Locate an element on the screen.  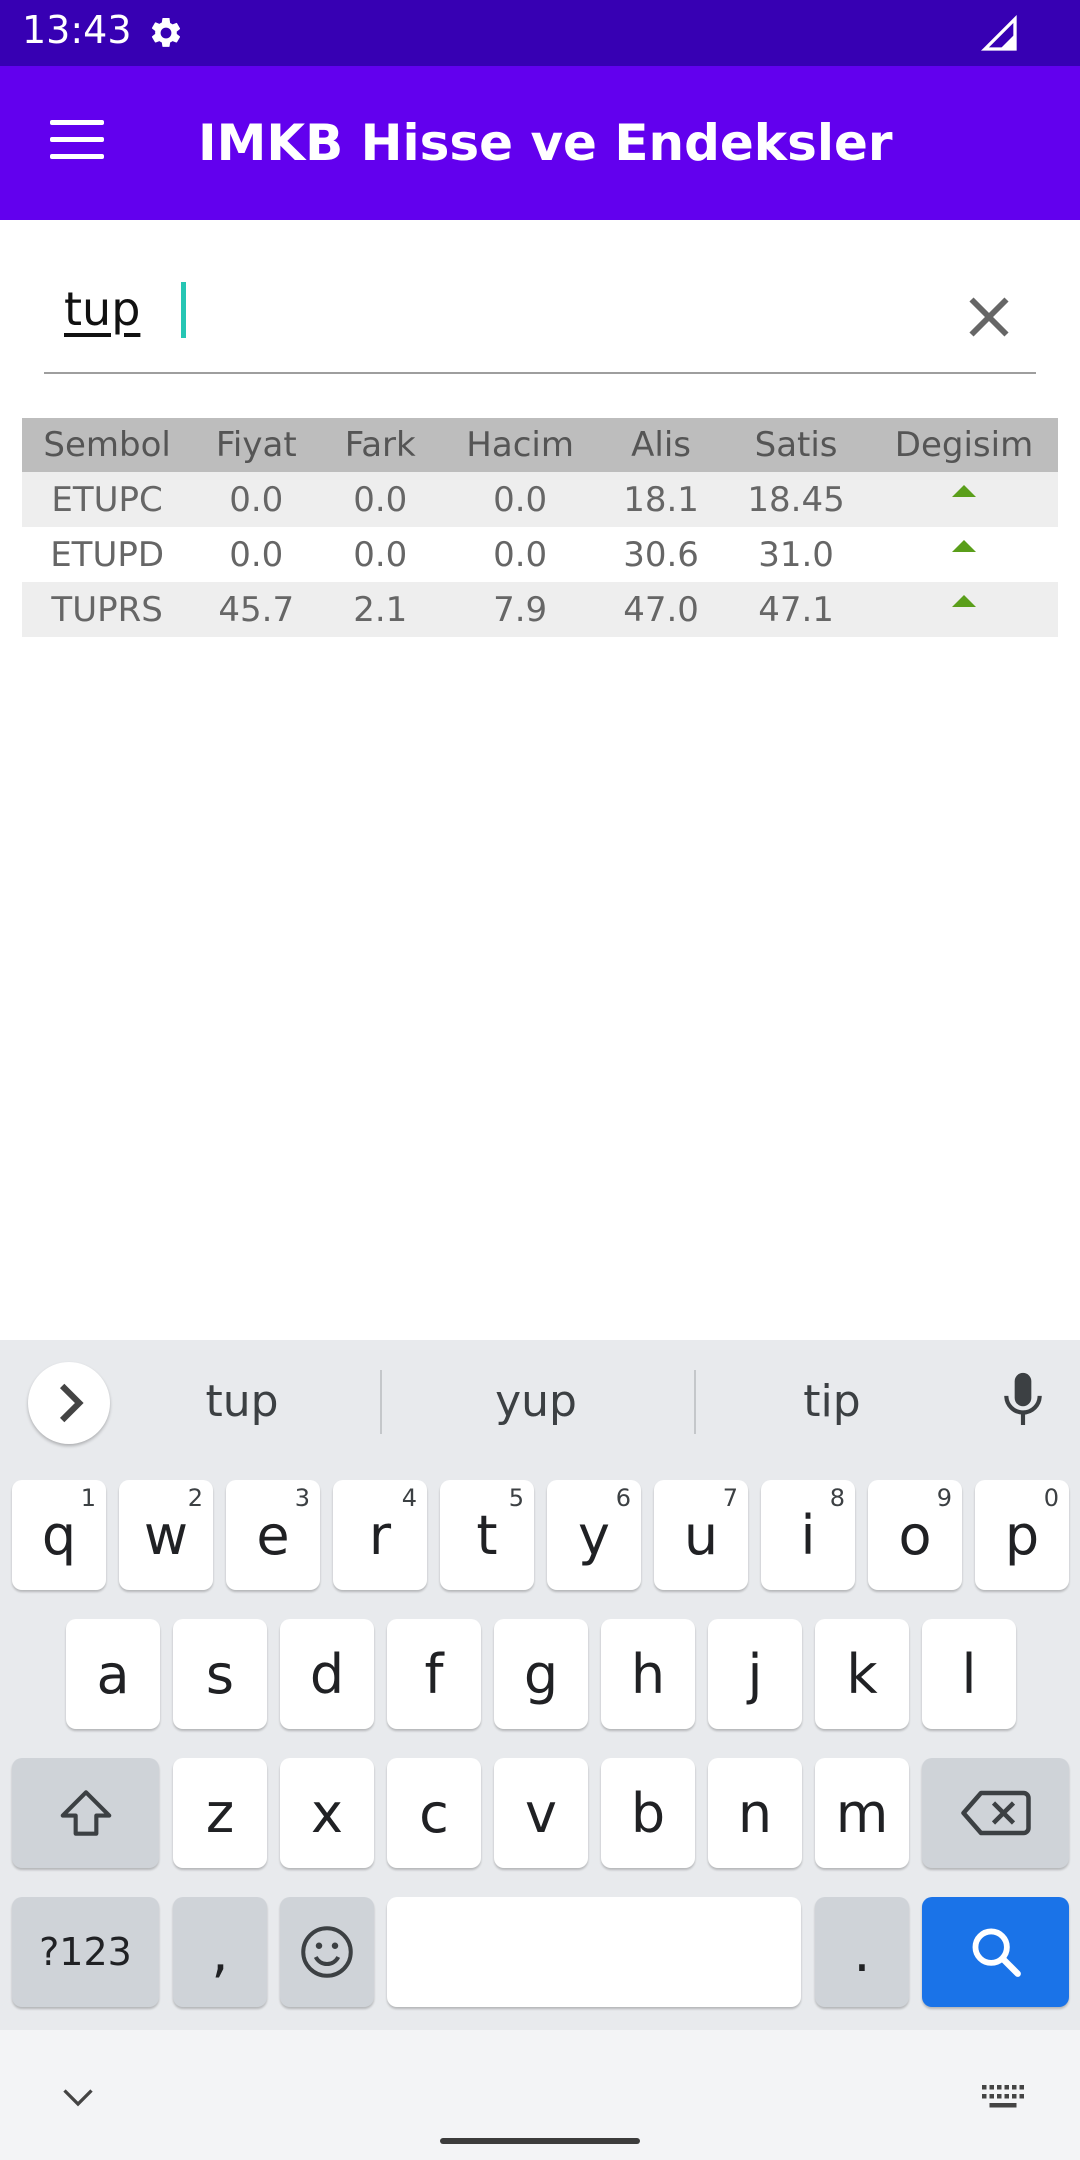
signal-icon is located at coordinates (998, 32).